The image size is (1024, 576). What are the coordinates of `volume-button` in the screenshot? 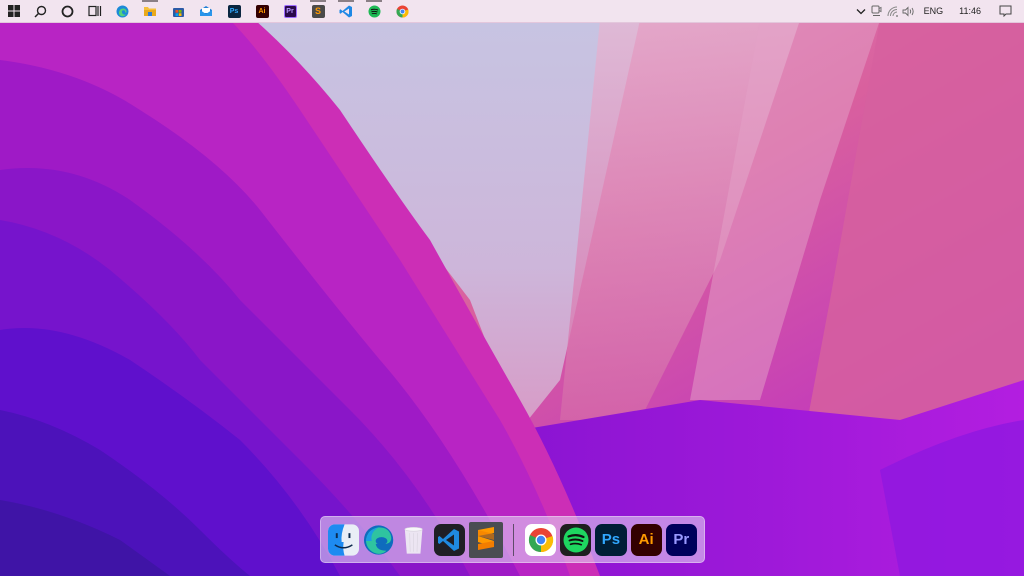 It's located at (909, 11).